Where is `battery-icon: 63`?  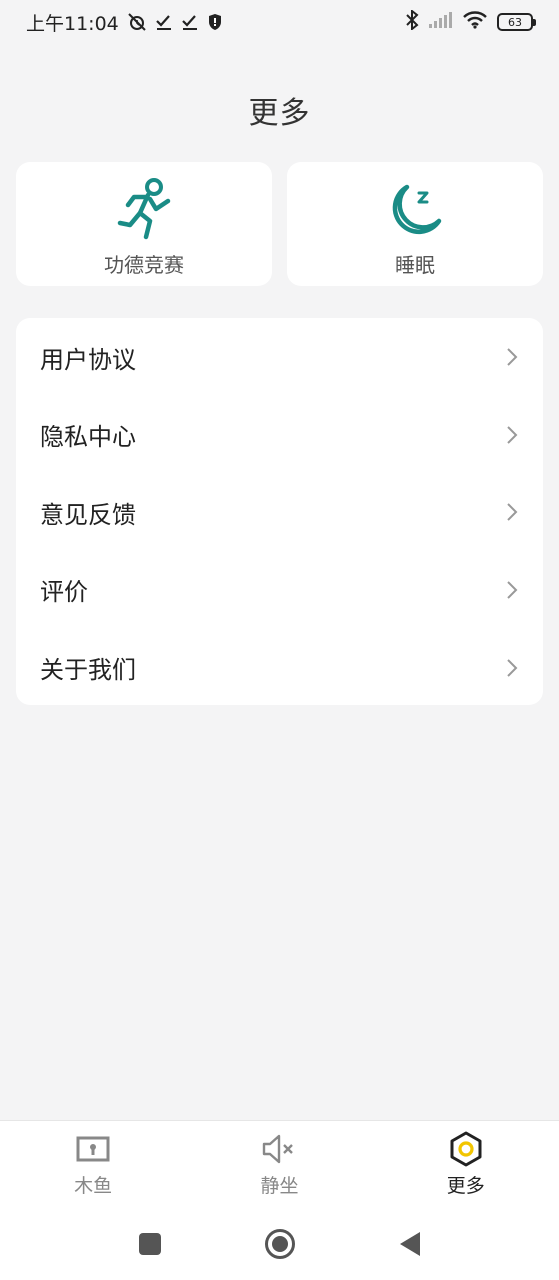
battery-icon: 63 is located at coordinates (516, 22).